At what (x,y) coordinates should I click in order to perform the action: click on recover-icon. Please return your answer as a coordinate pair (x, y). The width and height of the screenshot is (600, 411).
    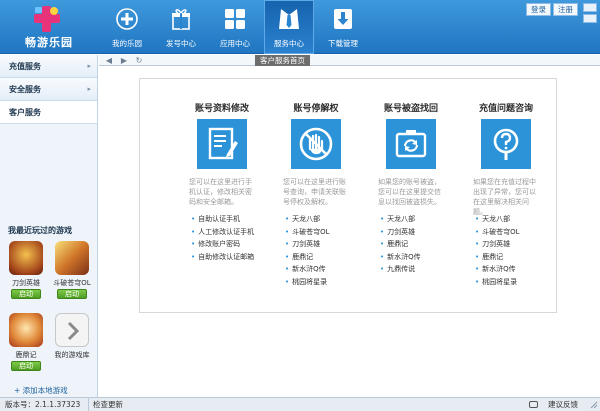
    Looking at the image, I should click on (411, 144).